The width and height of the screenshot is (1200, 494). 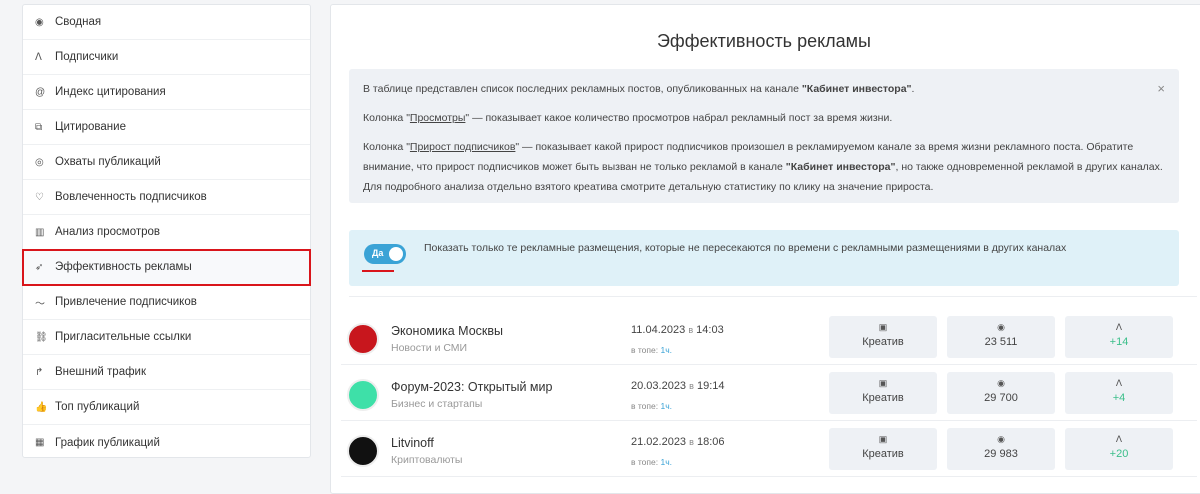 I want to click on sidebar-item-2: @ Индекс цитирования, so click(x=166, y=92).